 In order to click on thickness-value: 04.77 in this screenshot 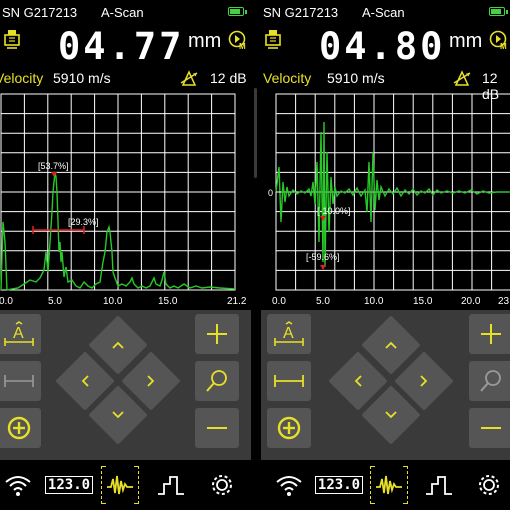, I will do `click(121, 46)`.